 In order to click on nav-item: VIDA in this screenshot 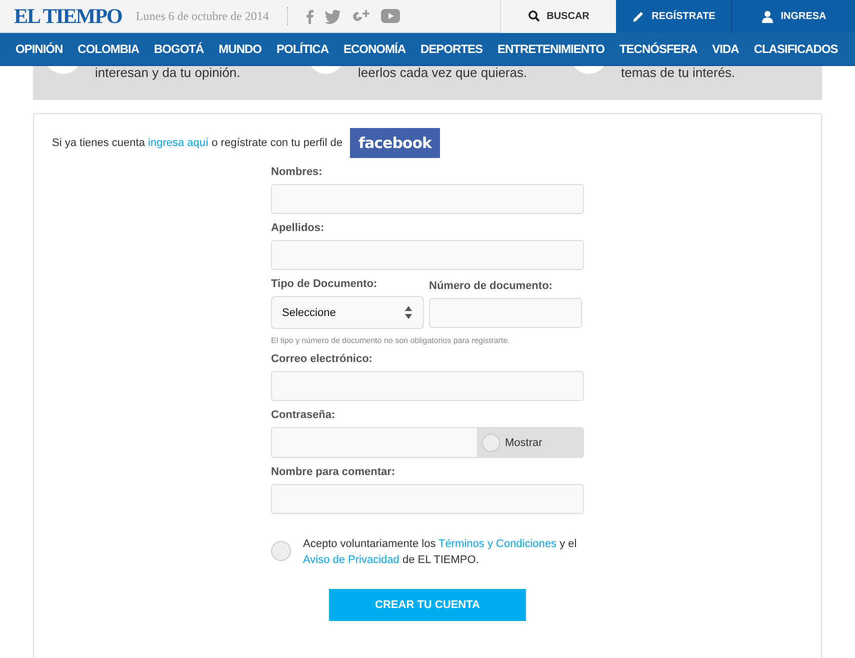, I will do `click(725, 49)`.